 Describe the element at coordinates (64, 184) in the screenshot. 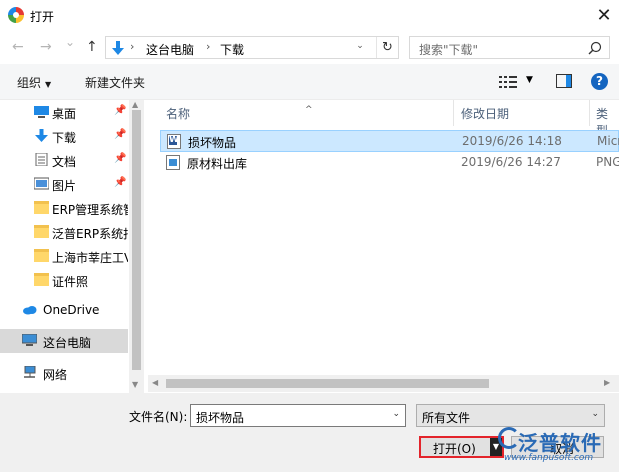

I see `sidebar-item-pictures: 图片 📌` at that location.